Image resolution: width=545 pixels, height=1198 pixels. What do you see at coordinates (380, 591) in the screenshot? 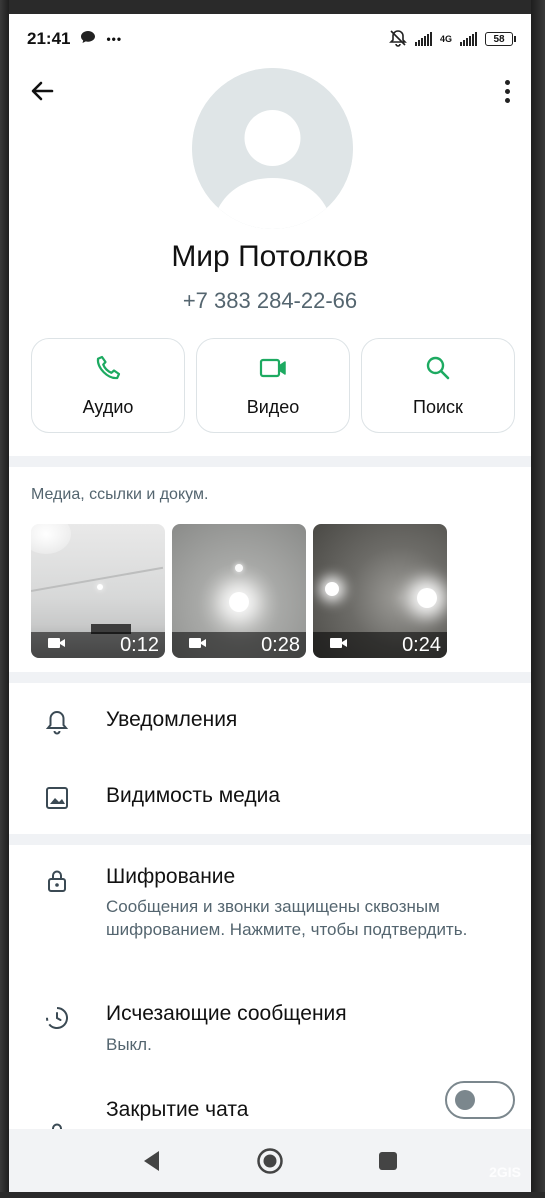
I see `media-thumbnail: 0:24` at bounding box center [380, 591].